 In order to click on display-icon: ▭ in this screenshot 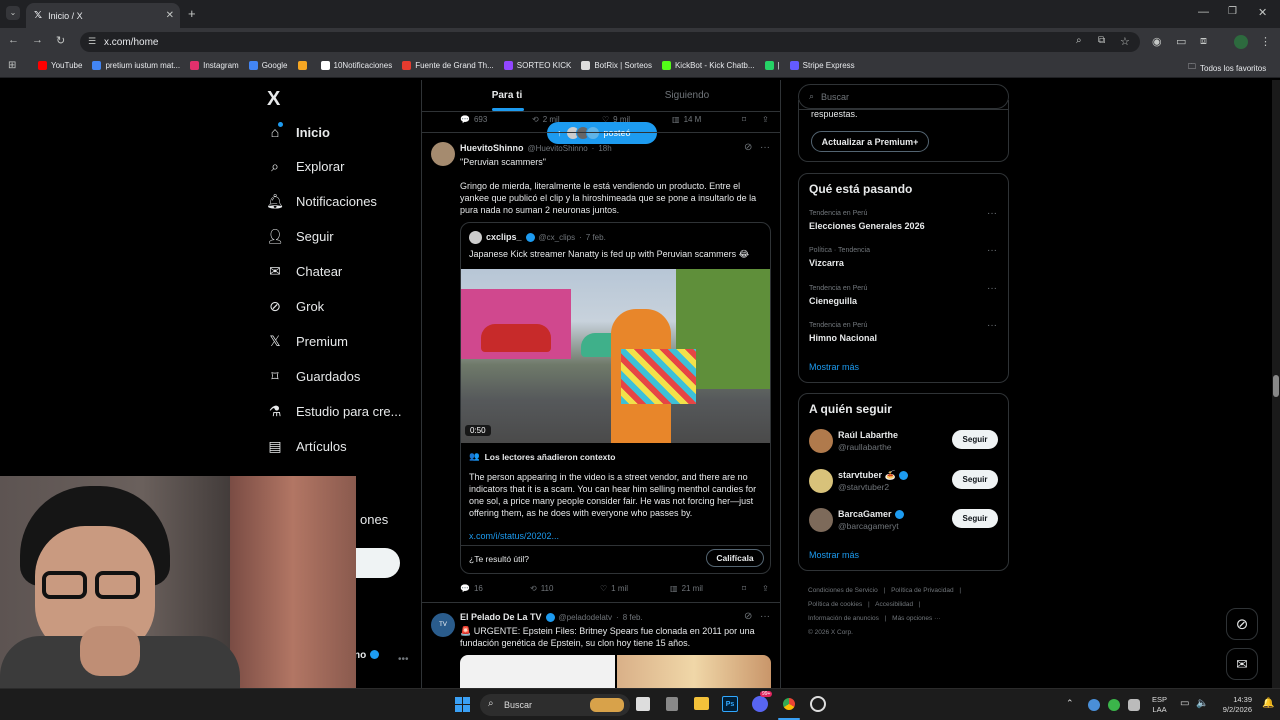, I will do `click(1184, 703)`.